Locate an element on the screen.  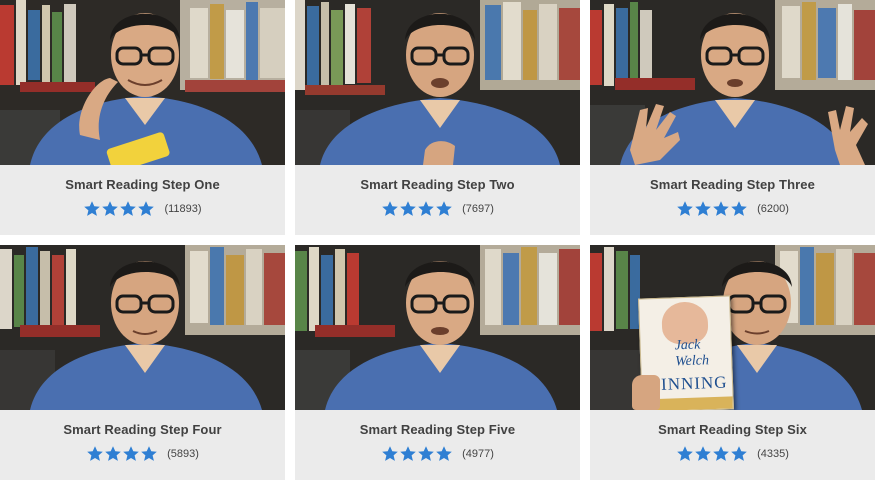
hand is located at coordinates (646, 392).